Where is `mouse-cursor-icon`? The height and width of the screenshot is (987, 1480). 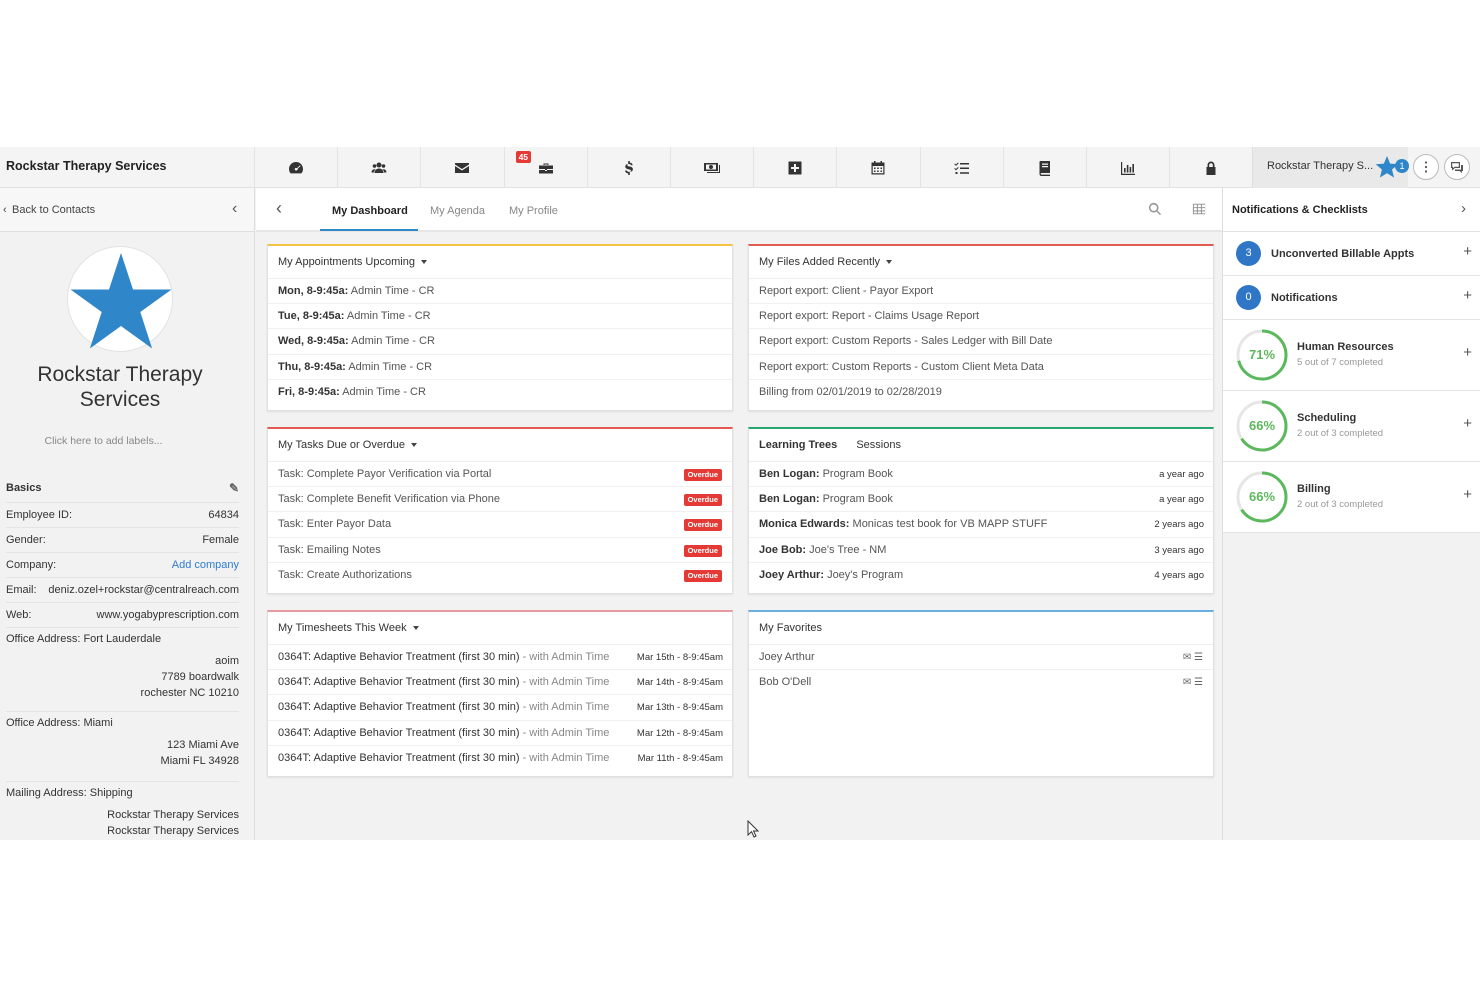 mouse-cursor-icon is located at coordinates (753, 829).